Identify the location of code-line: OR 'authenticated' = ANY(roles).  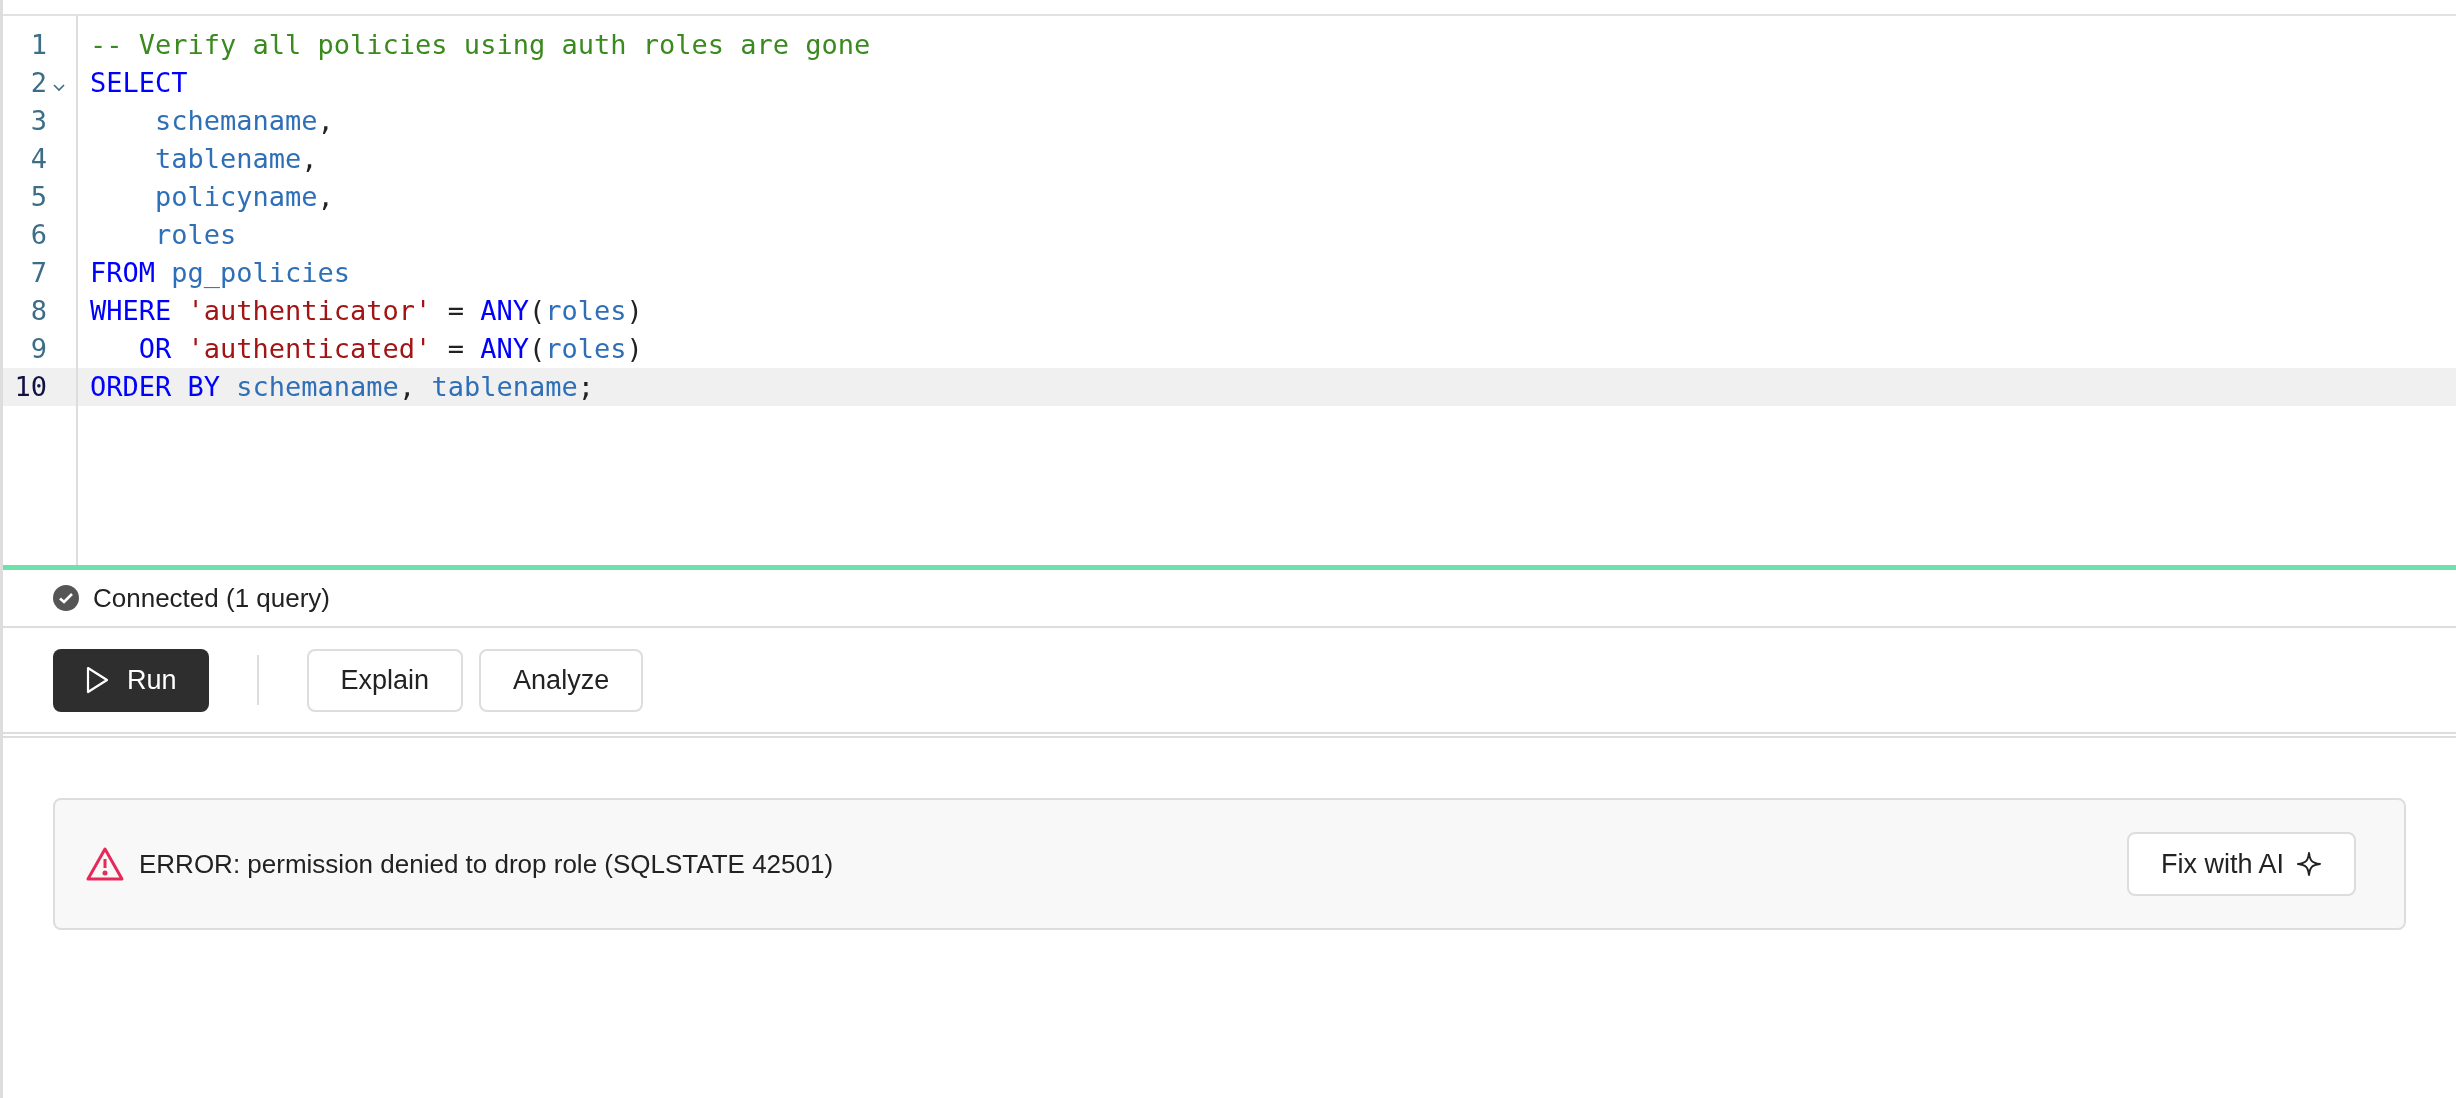
(390, 348).